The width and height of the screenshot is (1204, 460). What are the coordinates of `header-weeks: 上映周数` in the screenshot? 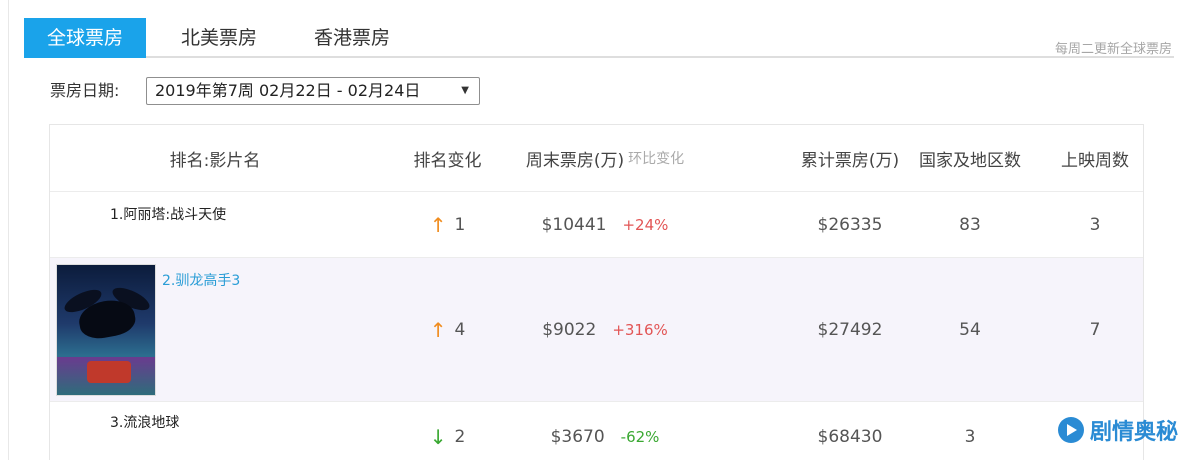 It's located at (1095, 160).